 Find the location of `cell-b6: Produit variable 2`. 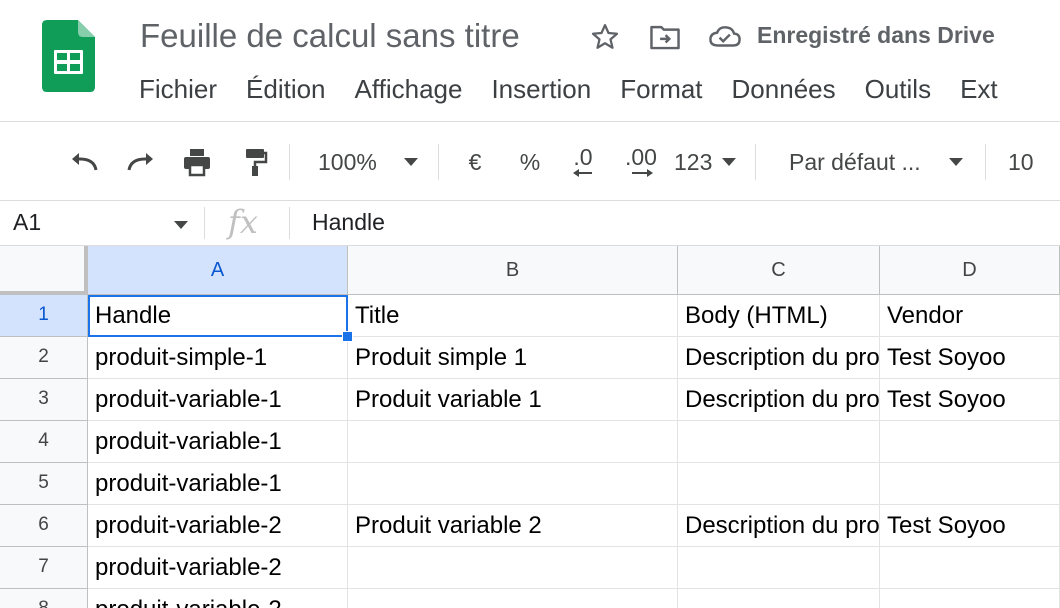

cell-b6: Produit variable 2 is located at coordinates (513, 526).